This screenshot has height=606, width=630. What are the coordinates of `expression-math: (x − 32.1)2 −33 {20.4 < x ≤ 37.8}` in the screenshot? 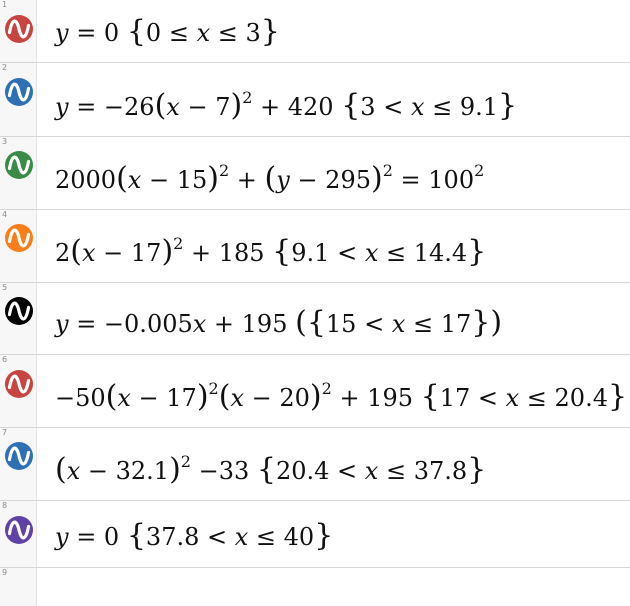 It's located at (270, 469).